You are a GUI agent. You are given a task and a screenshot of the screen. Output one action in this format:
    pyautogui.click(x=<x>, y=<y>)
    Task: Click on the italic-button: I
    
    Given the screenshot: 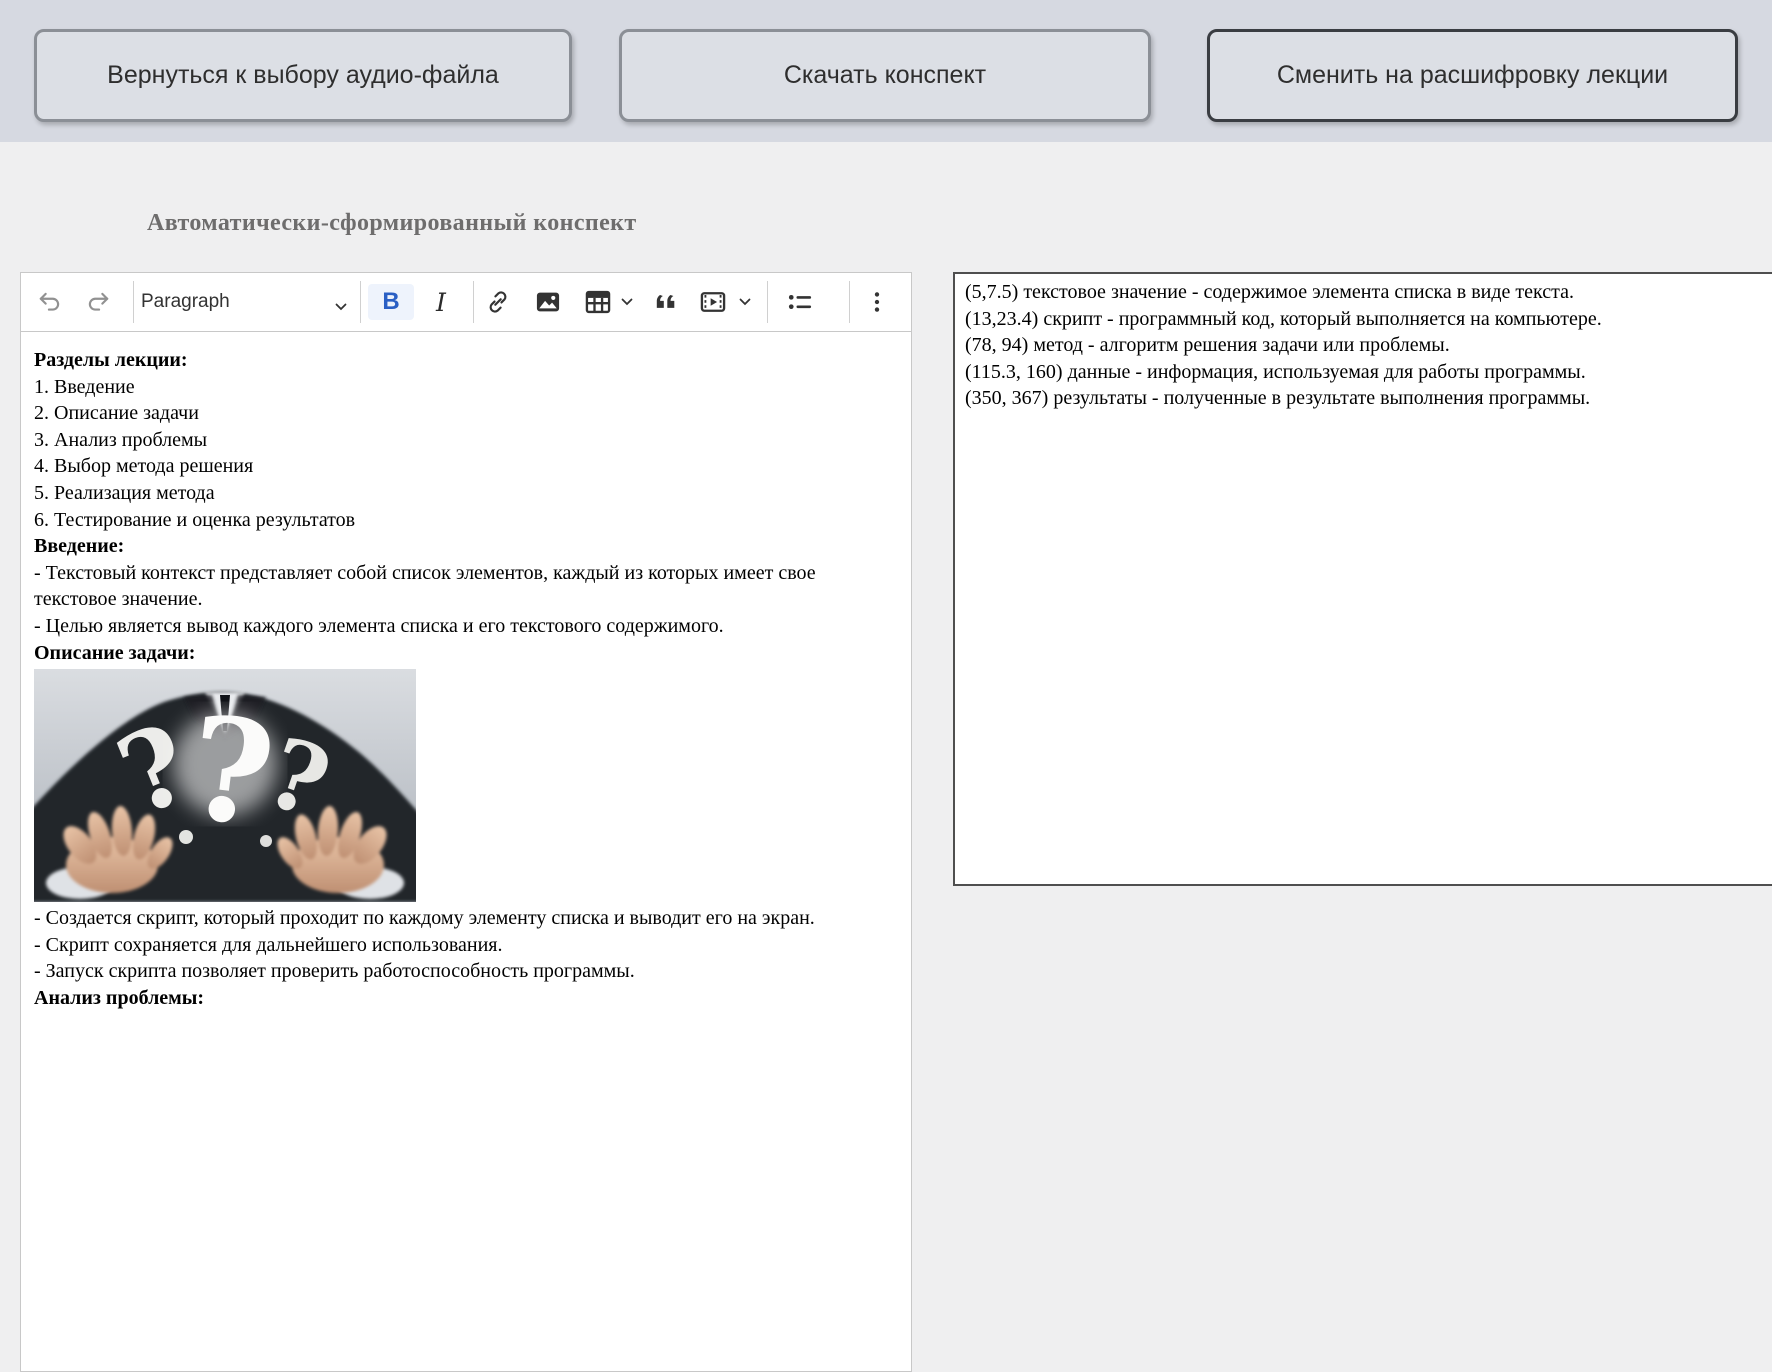 What is the action you would take?
    pyautogui.click(x=441, y=302)
    